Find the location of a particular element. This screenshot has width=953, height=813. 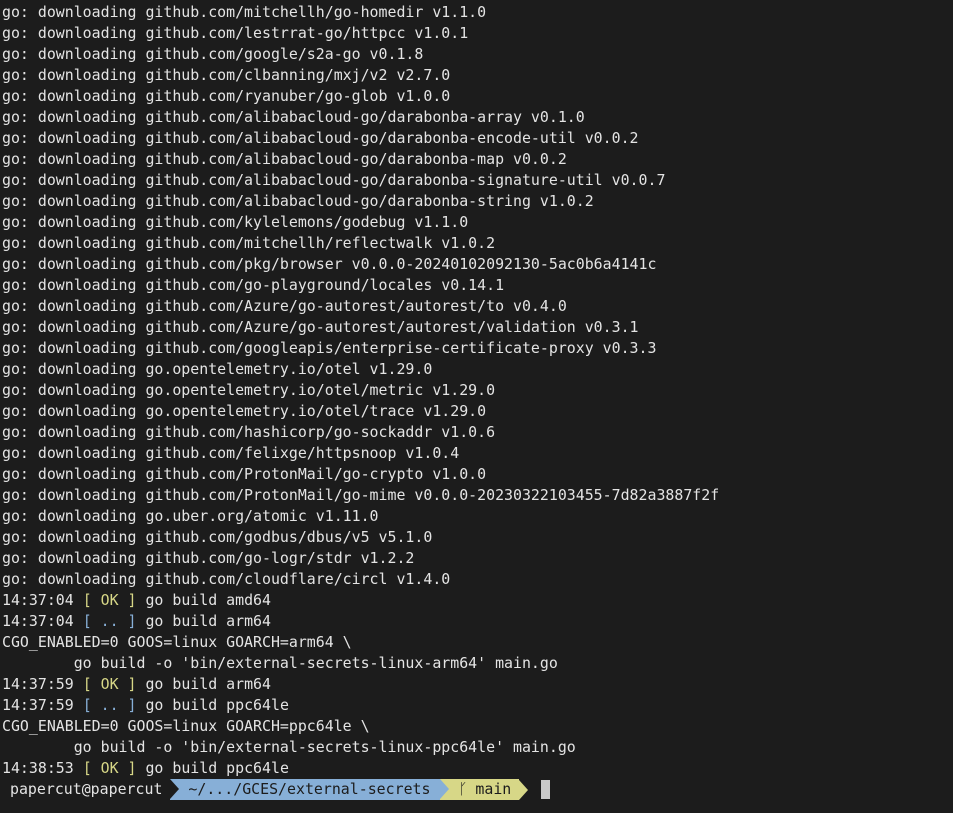

prompt-branch-segment: ᚴ main is located at coordinates (480, 789).